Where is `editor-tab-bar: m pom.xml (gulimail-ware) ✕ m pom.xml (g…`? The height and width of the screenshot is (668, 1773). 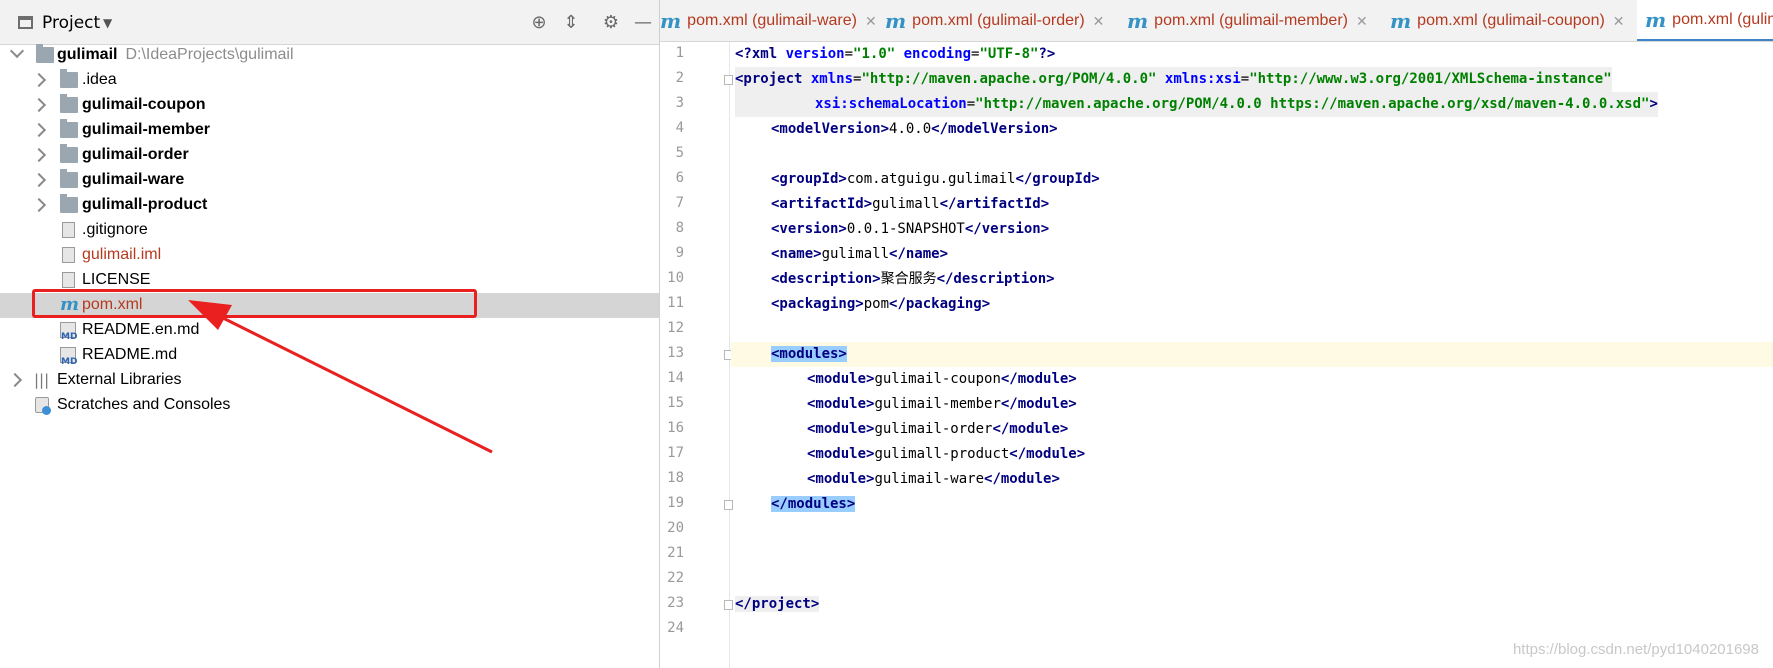
editor-tab-bar: m pom.xml (gulimail-ware) ✕ m pom.xml (g… is located at coordinates (1216, 21).